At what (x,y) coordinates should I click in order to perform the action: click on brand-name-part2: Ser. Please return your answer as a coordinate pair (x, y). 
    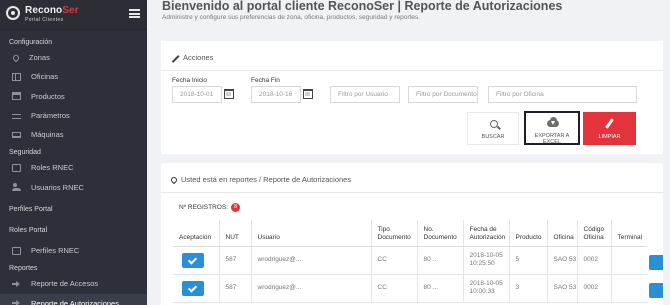
    Looking at the image, I should click on (70, 10).